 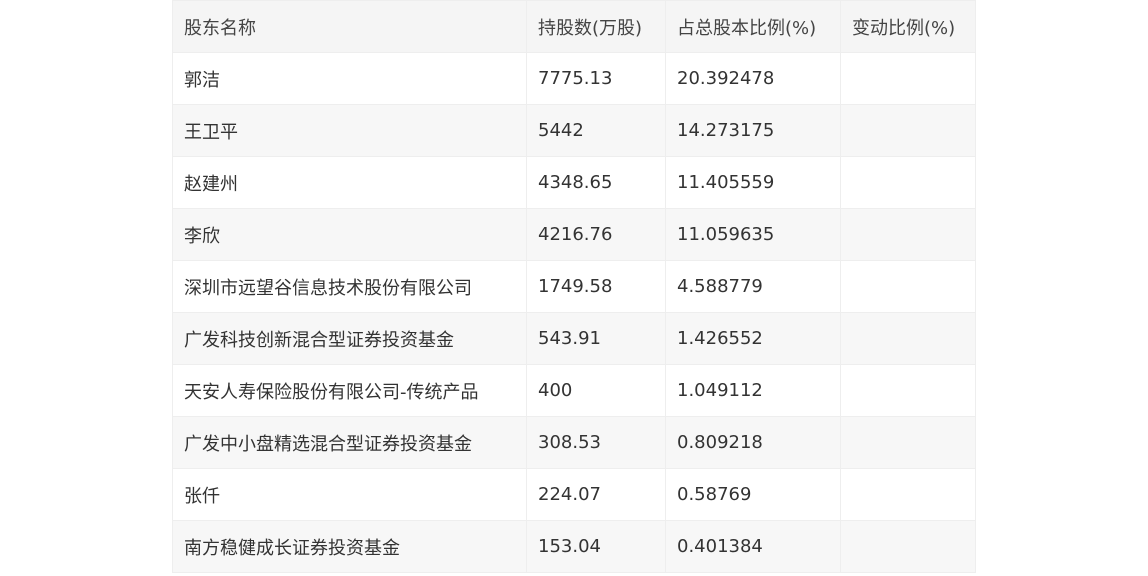 I want to click on cell-shares-held: 543.91, so click(x=596, y=338).